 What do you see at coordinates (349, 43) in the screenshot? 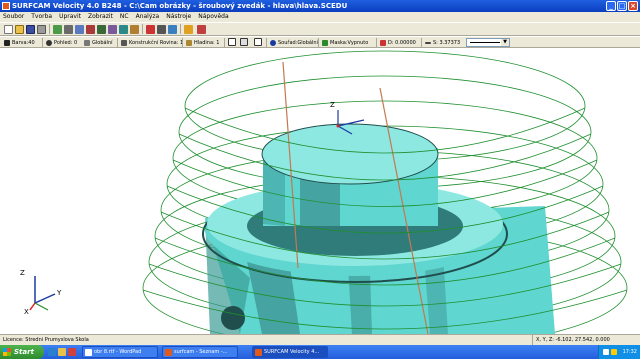
I see `mask-label: Maska:Vypnuto` at bounding box center [349, 43].